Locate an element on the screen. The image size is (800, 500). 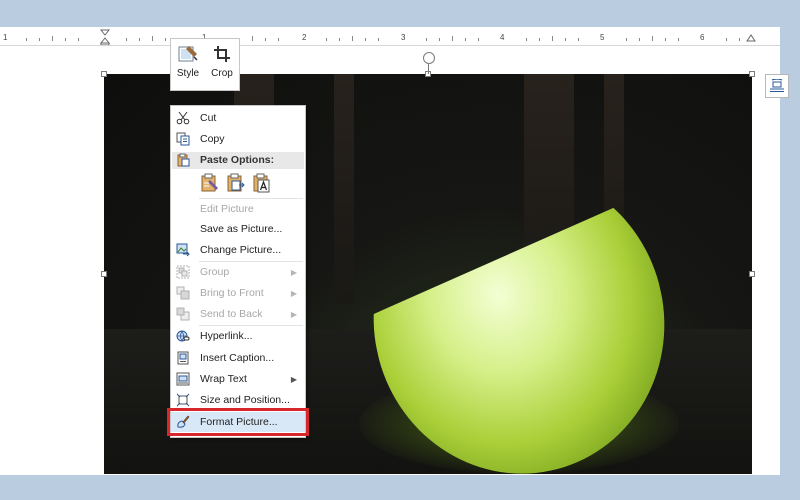
layout-options-button is located at coordinates (777, 86).